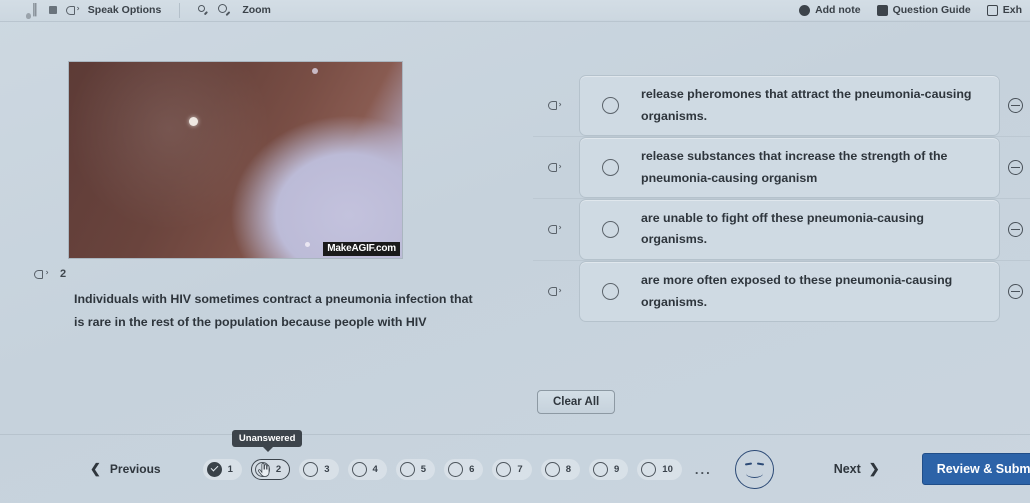 This screenshot has width=1030, height=503. I want to click on zoom-in-icon, so click(224, 10).